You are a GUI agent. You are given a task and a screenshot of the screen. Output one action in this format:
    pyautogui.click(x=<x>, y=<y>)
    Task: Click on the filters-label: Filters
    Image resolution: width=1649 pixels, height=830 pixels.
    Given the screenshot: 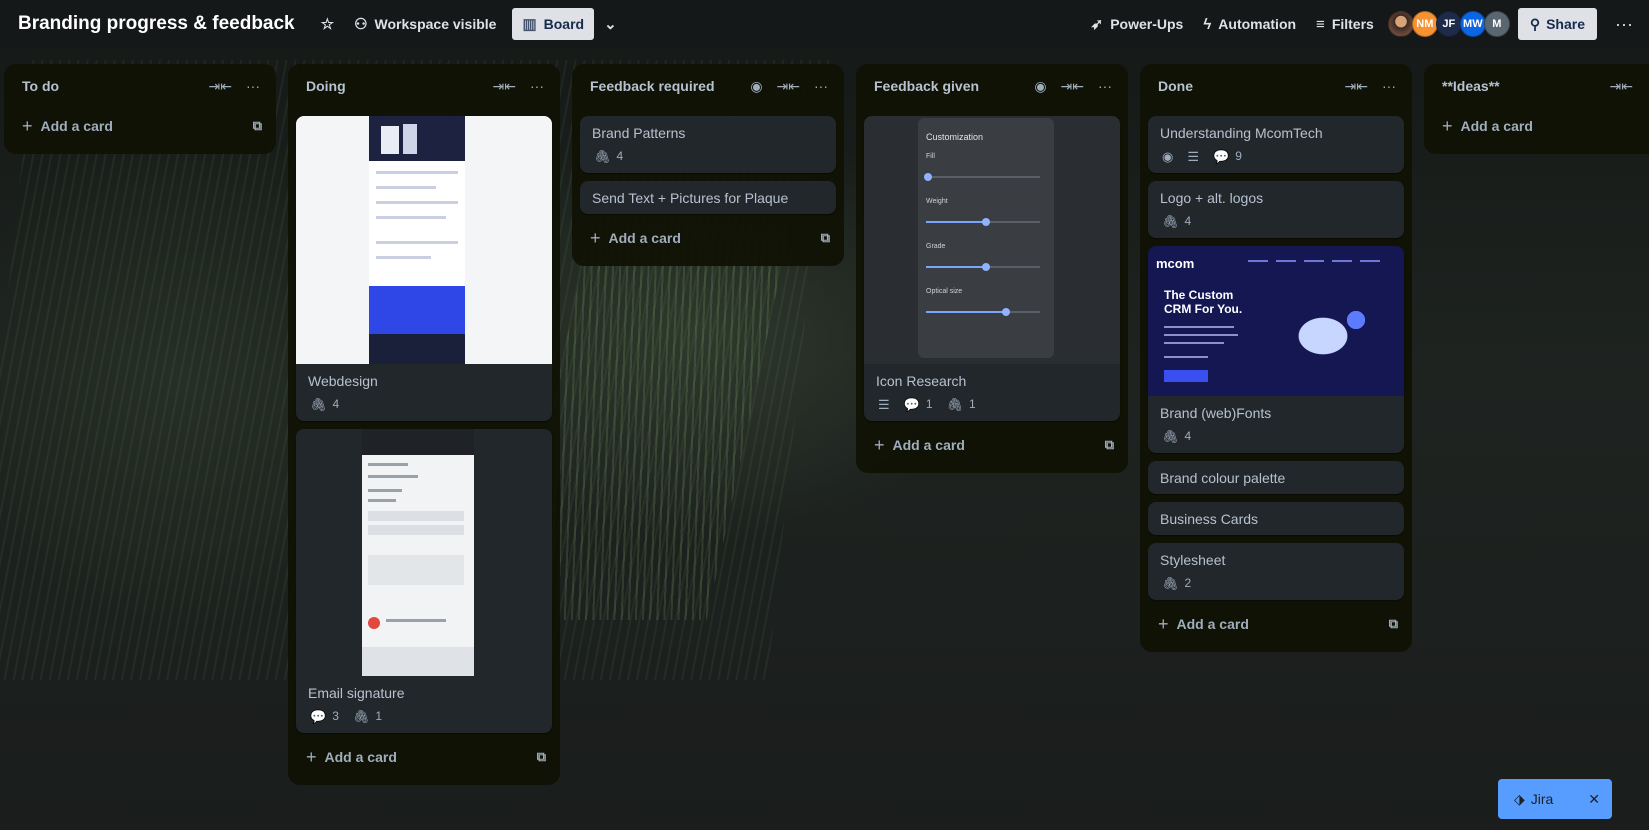 What is the action you would take?
    pyautogui.click(x=1352, y=24)
    